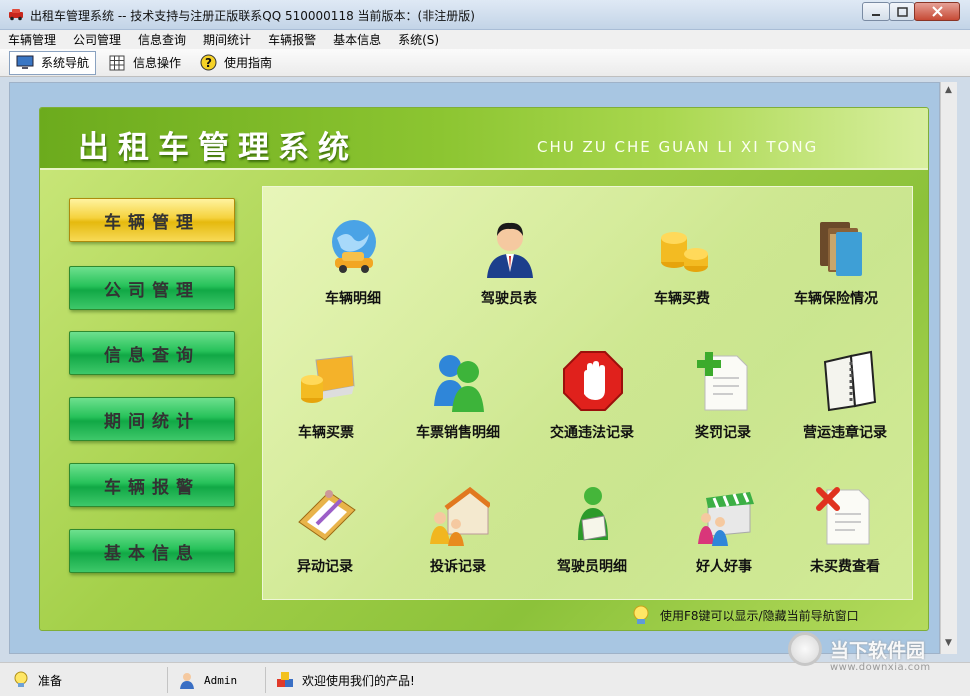 The height and width of the screenshot is (696, 970). I want to click on tile-complaint-records: 投诉记录, so click(458, 538).